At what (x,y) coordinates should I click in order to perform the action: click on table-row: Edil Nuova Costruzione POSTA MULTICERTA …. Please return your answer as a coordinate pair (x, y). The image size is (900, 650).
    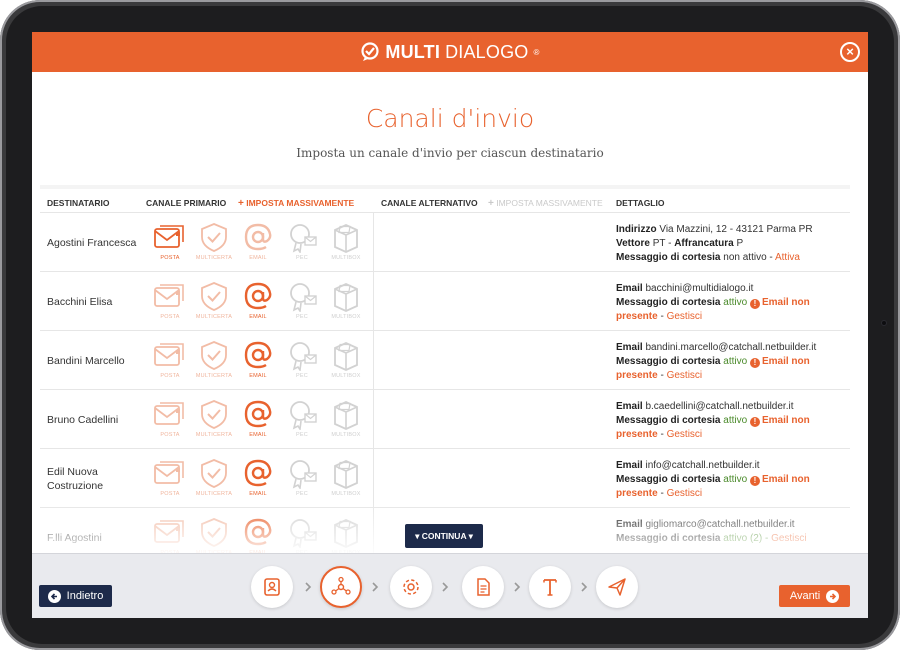
    Looking at the image, I should click on (445, 478).